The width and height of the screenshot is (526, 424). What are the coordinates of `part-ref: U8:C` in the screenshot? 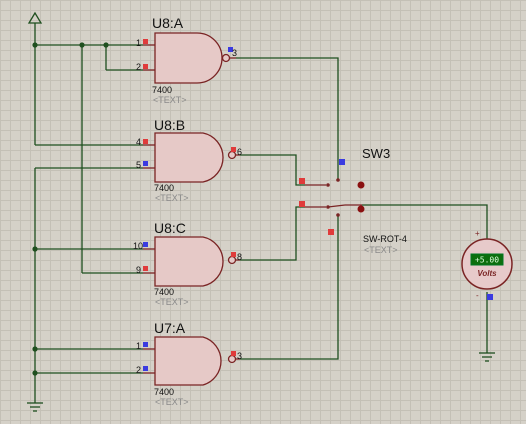 It's located at (170, 228).